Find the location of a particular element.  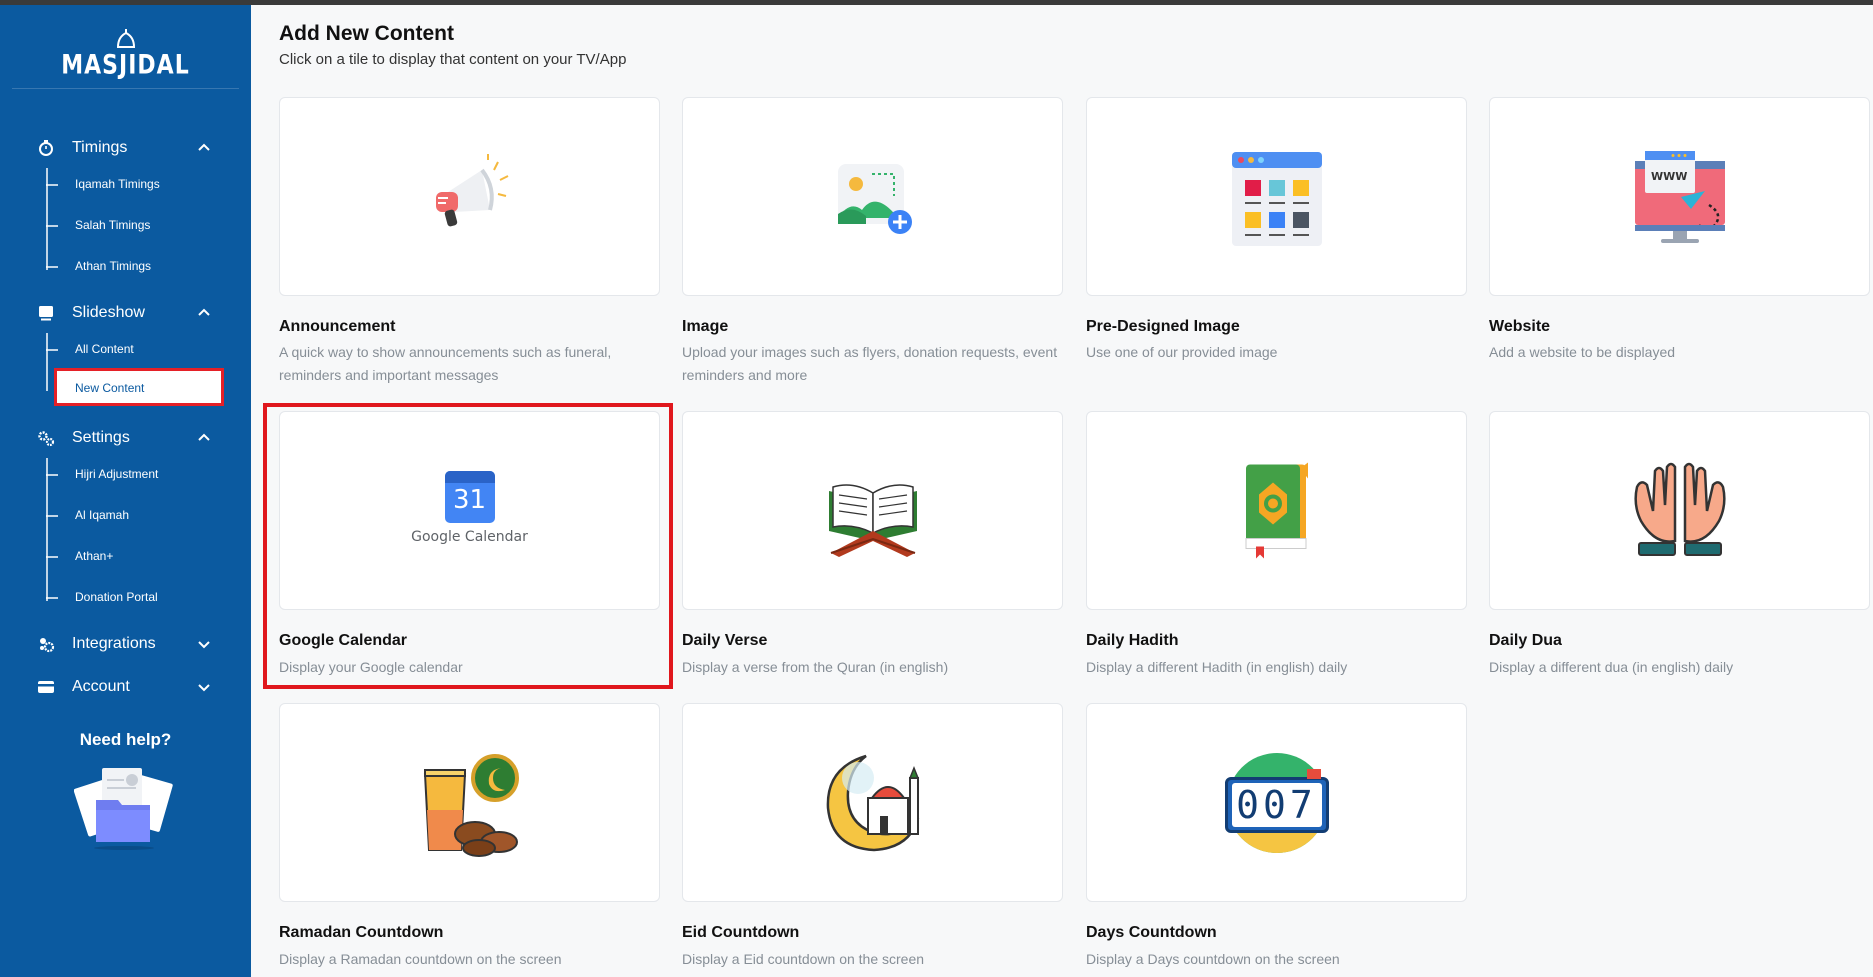

tile-eid-countdown is located at coordinates (872, 802).